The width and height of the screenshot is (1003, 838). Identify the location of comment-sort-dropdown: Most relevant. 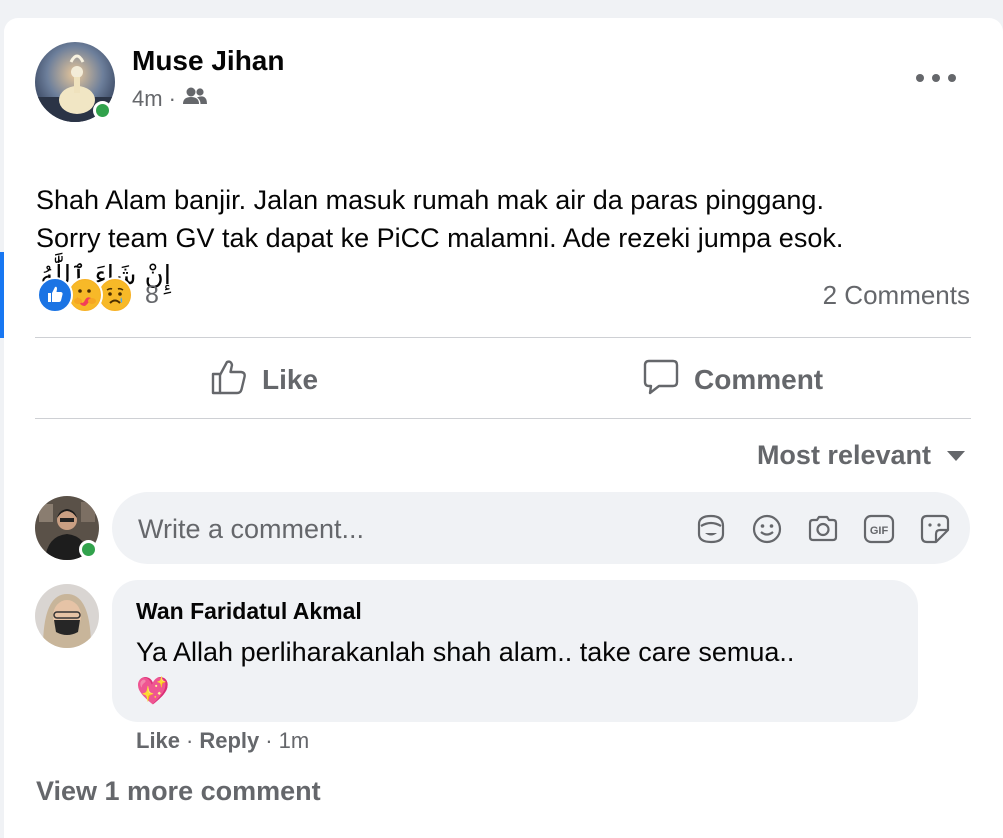
(861, 455).